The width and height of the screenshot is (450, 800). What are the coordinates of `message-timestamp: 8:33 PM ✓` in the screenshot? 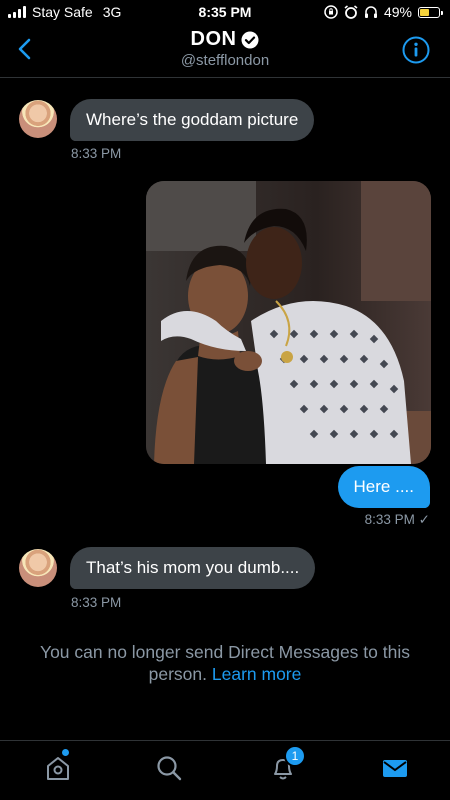 It's located at (397, 519).